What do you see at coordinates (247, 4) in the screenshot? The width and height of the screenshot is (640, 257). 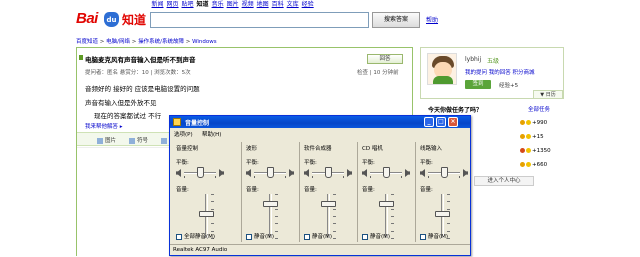 I see `nav-link: 视频` at bounding box center [247, 4].